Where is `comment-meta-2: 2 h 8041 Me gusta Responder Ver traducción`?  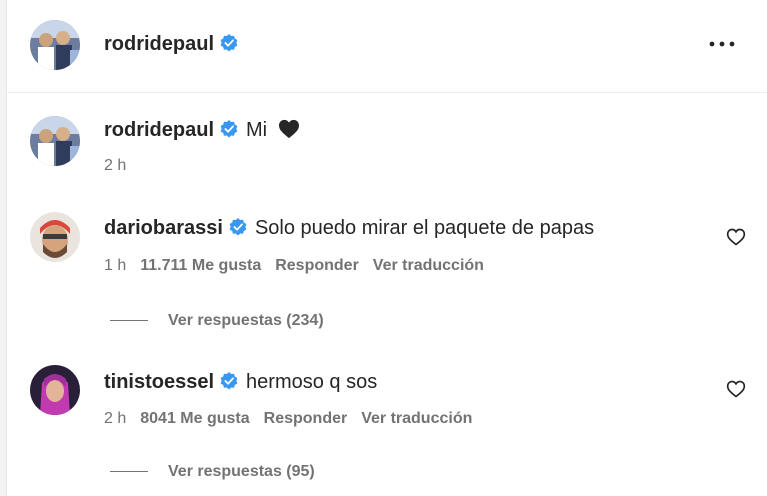
comment-meta-2: 2 h 8041 Me gusta Responder Ver traducción is located at coordinates (295, 419).